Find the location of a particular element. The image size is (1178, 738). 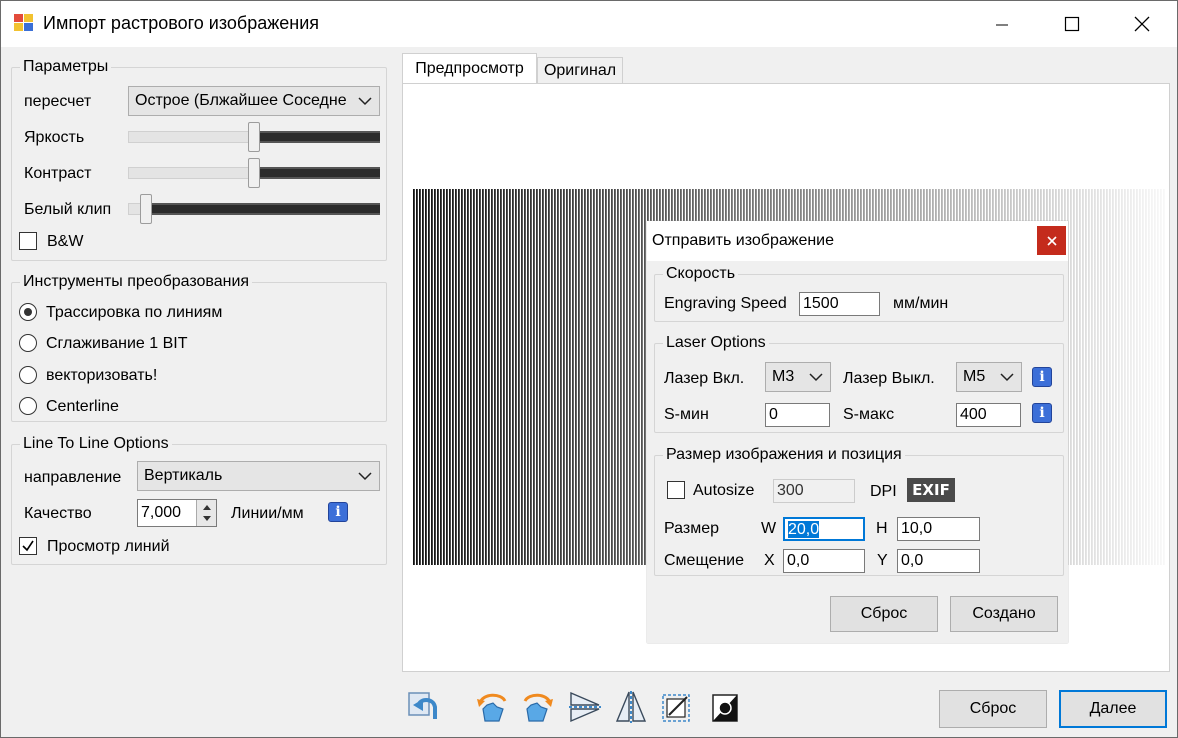

tool-option-label: Centerline is located at coordinates (82, 406).